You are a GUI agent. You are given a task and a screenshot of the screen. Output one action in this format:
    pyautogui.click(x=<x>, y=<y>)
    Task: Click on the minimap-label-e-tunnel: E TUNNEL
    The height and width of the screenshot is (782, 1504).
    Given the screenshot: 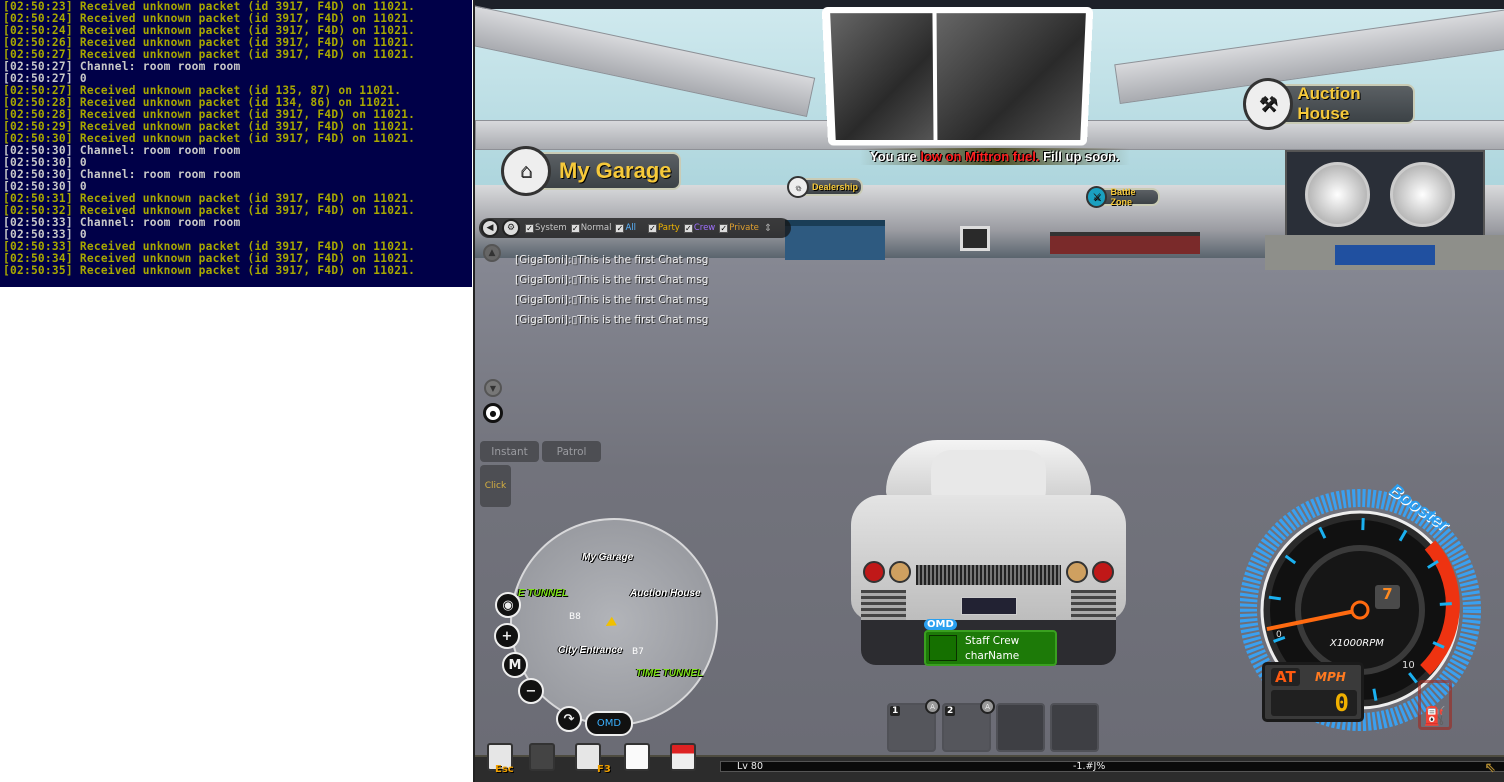 What is the action you would take?
    pyautogui.click(x=543, y=593)
    